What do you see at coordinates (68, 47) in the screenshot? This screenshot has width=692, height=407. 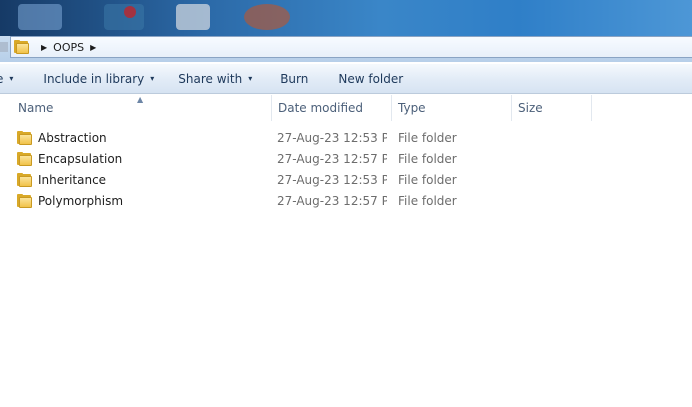 I see `breadcrumb-segment-oops: OOPS` at bounding box center [68, 47].